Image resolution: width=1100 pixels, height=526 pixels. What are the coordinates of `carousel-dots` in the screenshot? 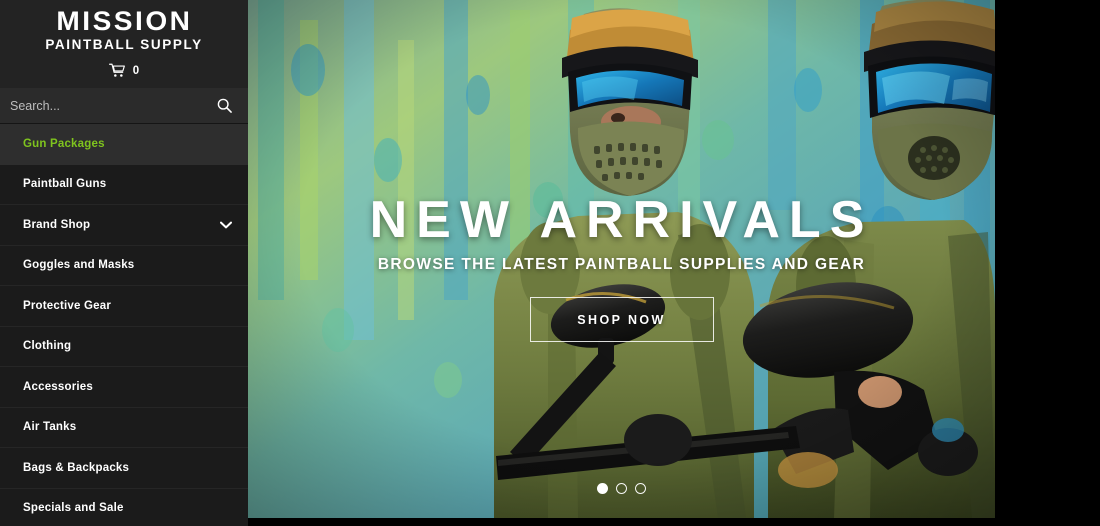 It's located at (621, 488).